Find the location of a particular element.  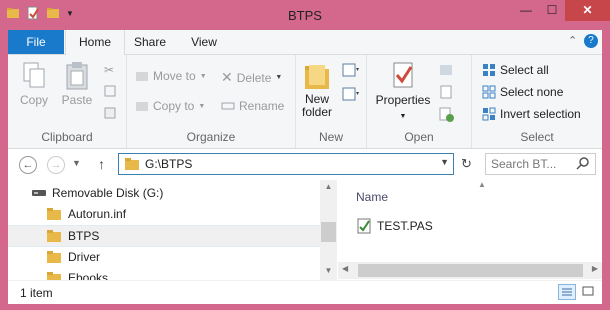

tree-item-btps: BTPS is located at coordinates (164, 236).